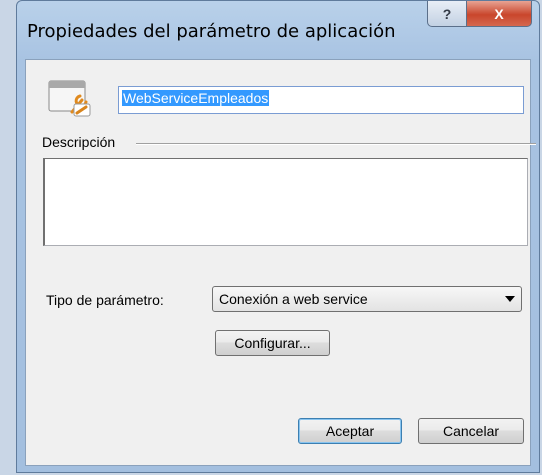 This screenshot has width=542, height=475. What do you see at coordinates (293, 299) in the screenshot?
I see `parameter-type-selected: Conexión a web service` at bounding box center [293, 299].